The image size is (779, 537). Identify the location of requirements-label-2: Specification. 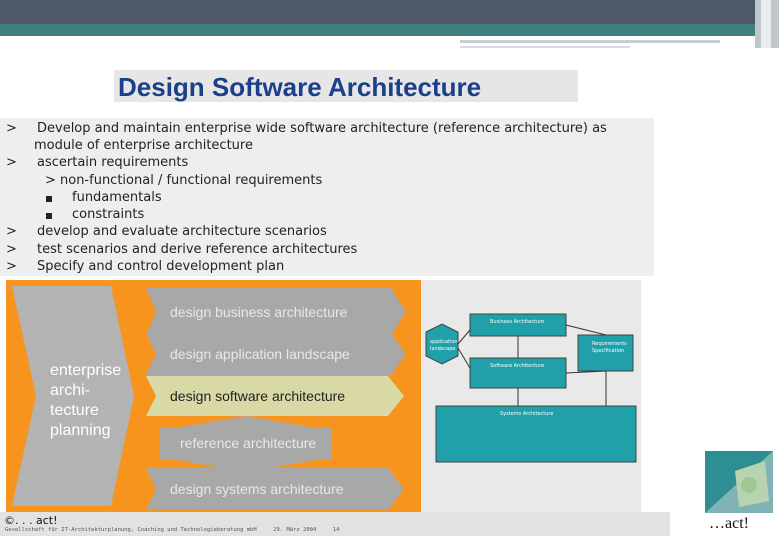
(608, 351).